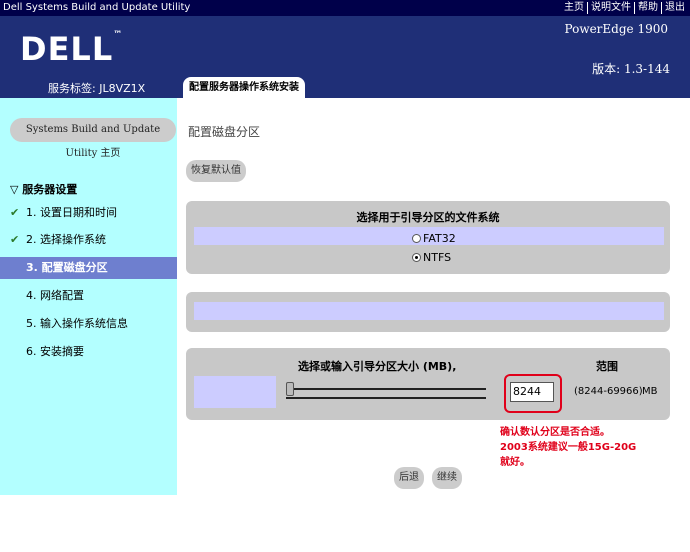  What do you see at coordinates (88, 296) in the screenshot?
I see `sidebar-item-4: 4. 网络配置` at bounding box center [88, 296].